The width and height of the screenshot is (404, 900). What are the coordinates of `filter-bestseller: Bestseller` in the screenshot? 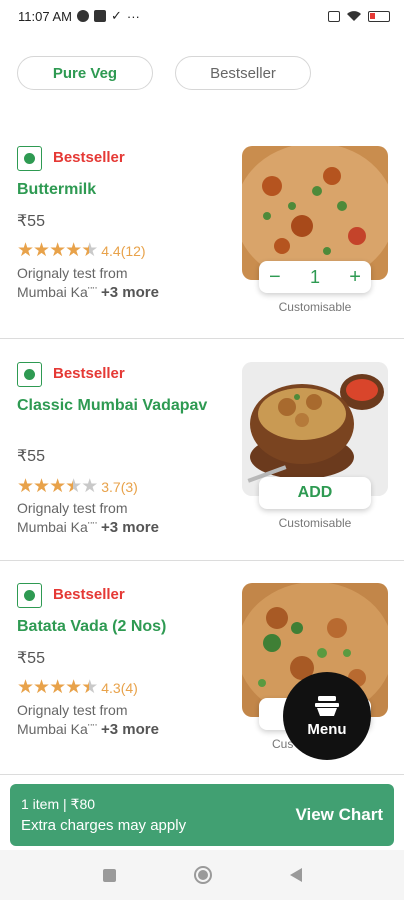 It's located at (243, 73).